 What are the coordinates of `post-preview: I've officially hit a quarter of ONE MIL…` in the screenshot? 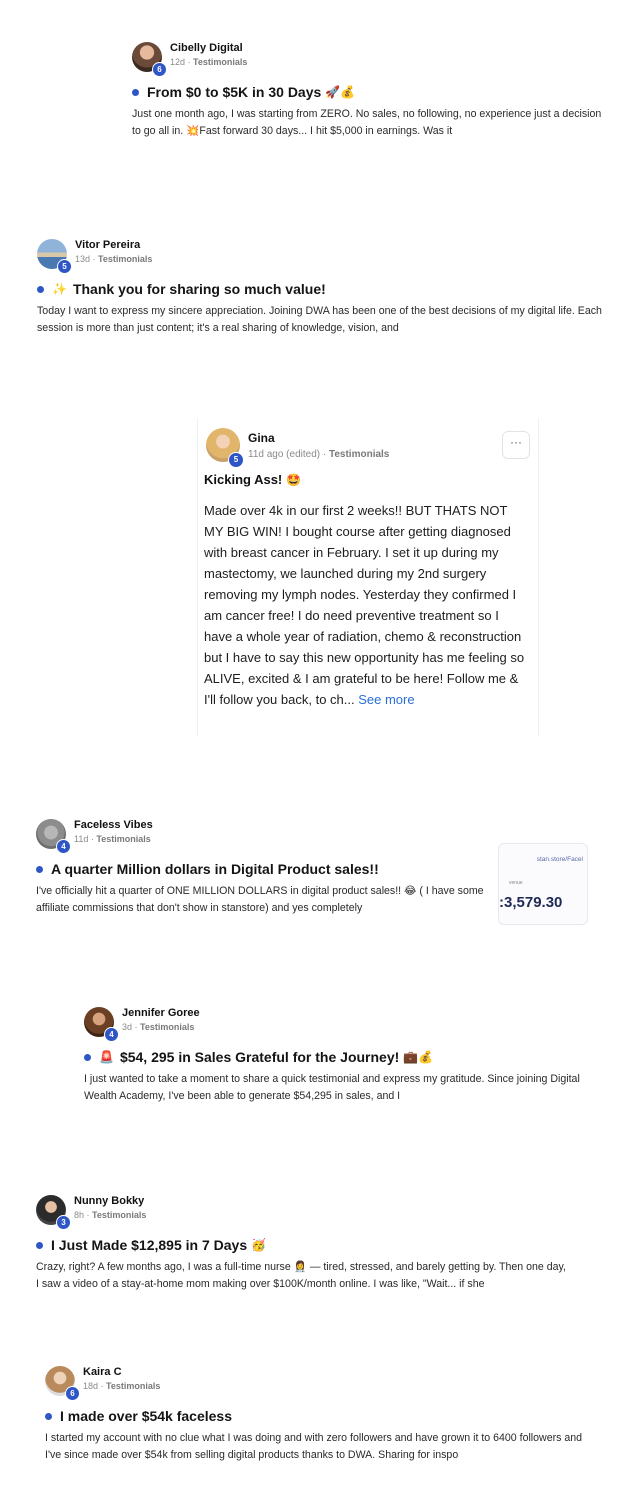 It's located at (260, 899).